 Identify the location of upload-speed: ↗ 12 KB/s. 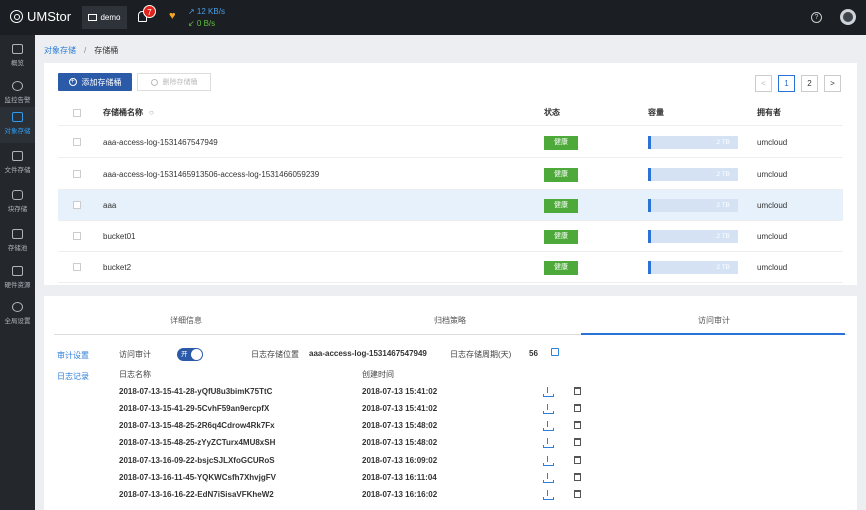
(206, 11).